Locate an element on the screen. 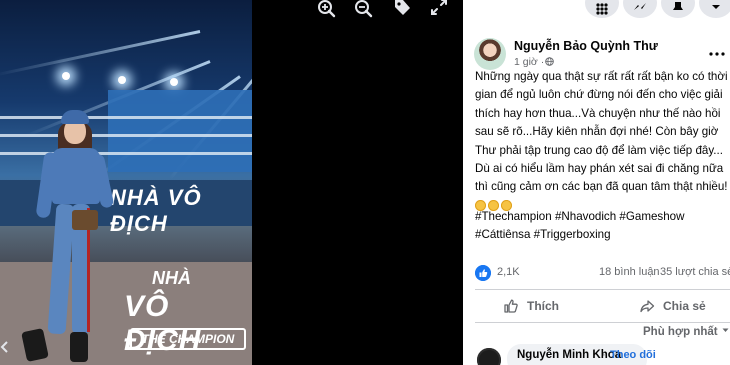  author-avatar is located at coordinates (490, 54).